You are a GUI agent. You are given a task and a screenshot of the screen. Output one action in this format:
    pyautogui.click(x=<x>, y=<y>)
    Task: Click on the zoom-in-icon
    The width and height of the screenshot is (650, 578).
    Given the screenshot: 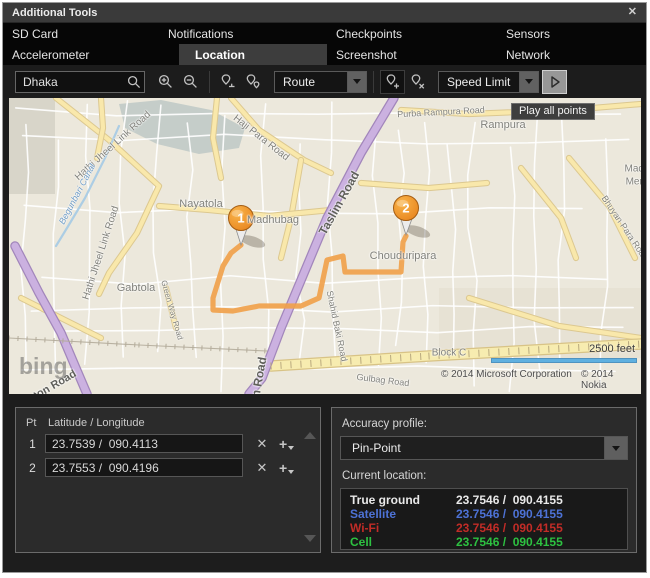 What is the action you would take?
    pyautogui.click(x=165, y=81)
    